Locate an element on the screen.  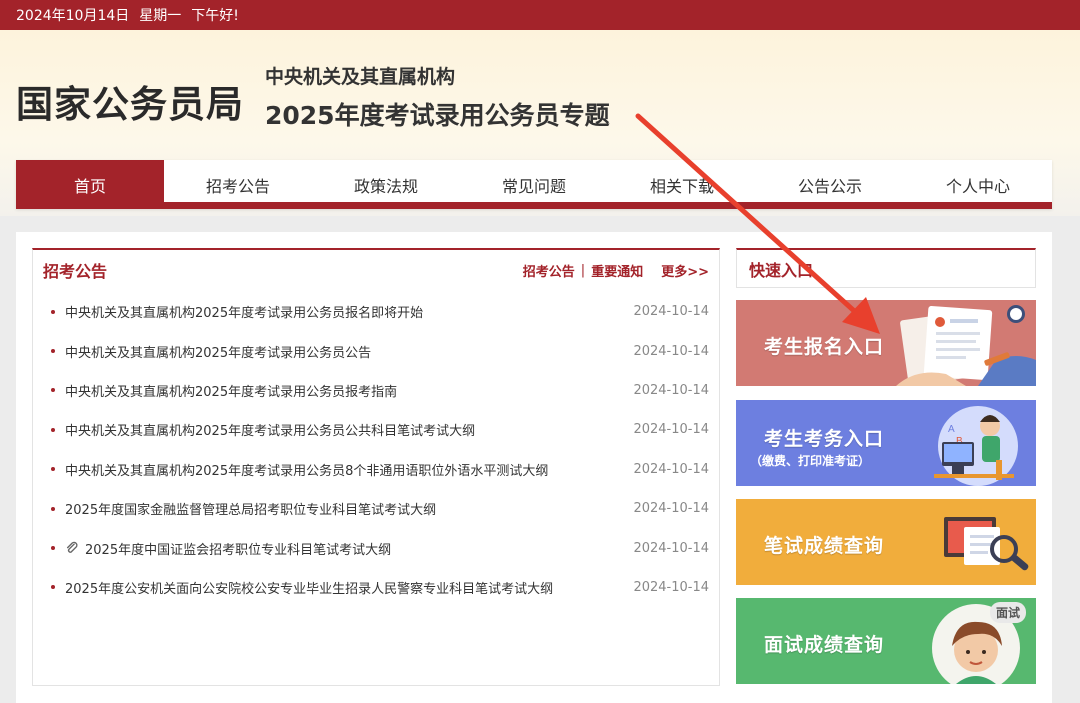
interview-score-query-button: 面试 面试成绩查询 is located at coordinates (886, 641).